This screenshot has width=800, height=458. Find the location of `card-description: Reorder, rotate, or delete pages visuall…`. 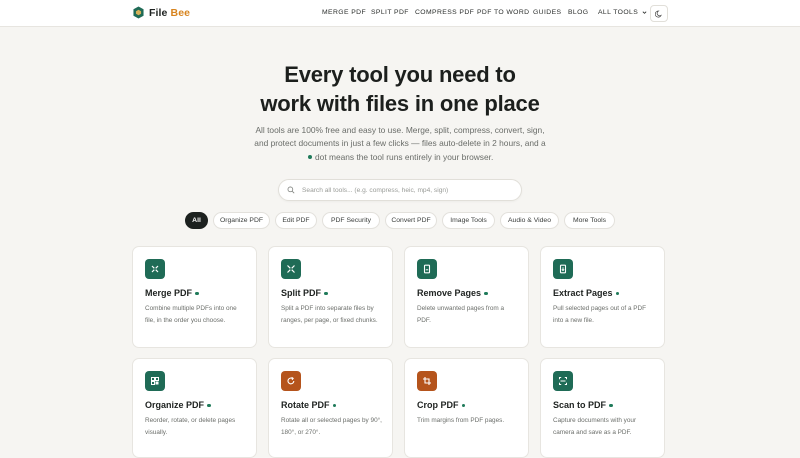

card-description: Reorder, rotate, or delete pages visuall… is located at coordinates (190, 426).